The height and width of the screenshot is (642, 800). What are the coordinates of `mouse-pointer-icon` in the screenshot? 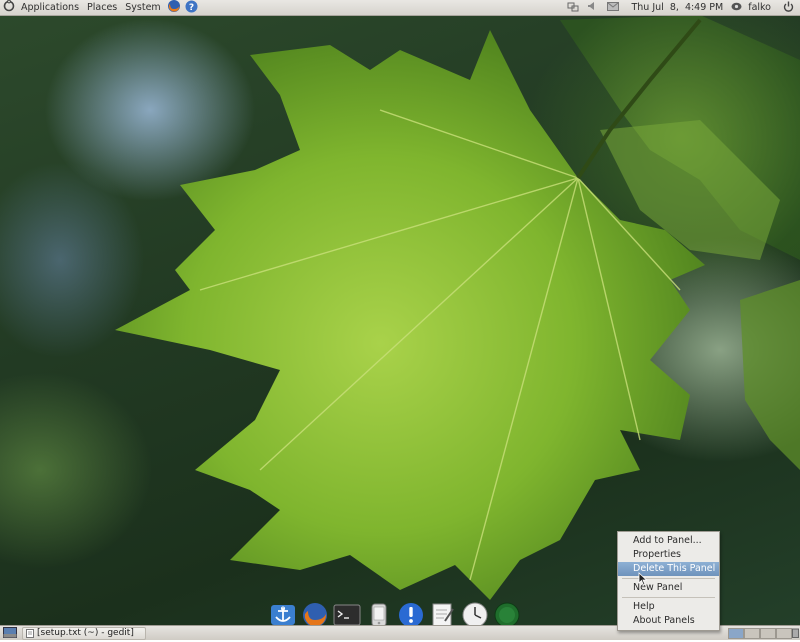 It's located at (643, 580).